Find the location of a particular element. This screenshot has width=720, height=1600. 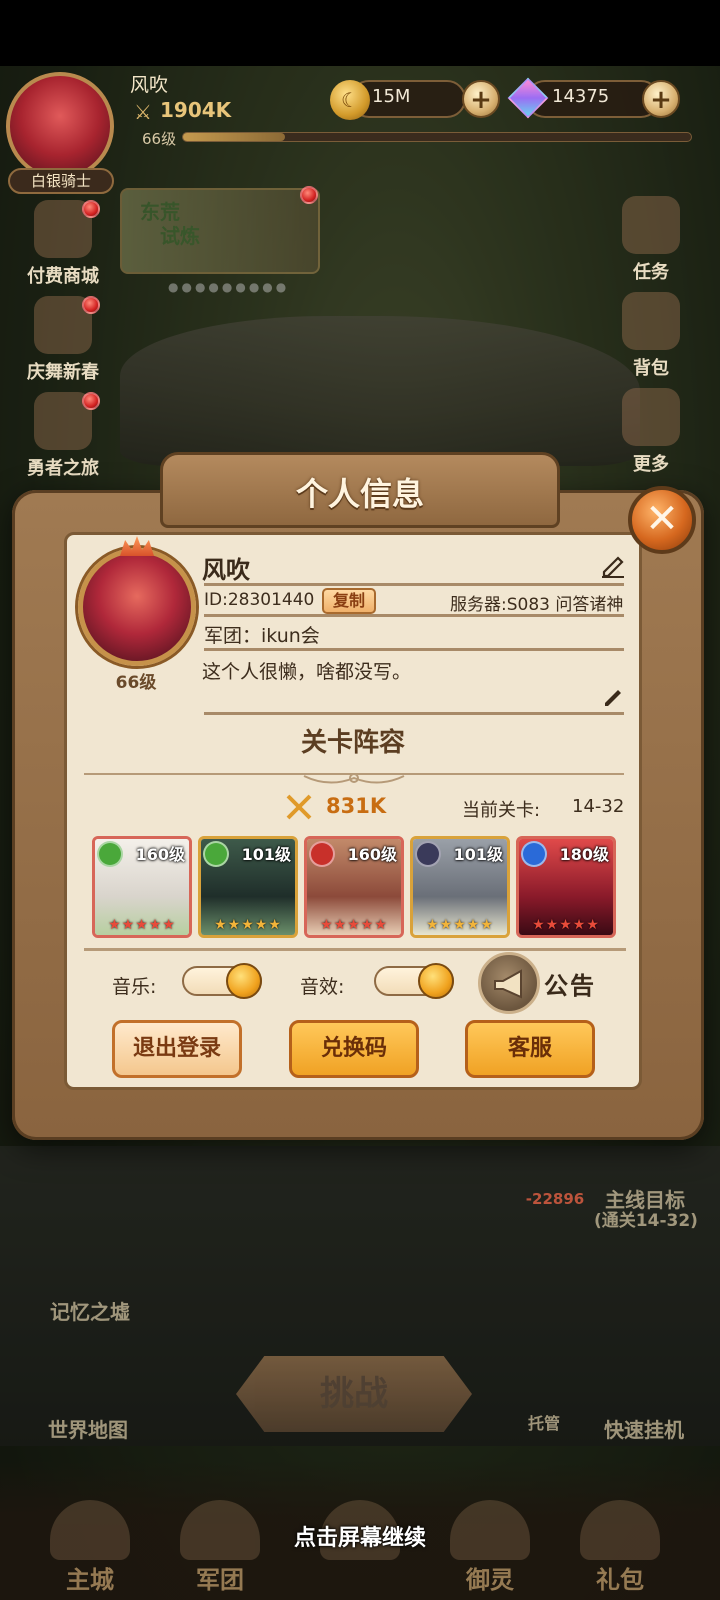

announcement-label: 公告 is located at coordinates (570, 986).